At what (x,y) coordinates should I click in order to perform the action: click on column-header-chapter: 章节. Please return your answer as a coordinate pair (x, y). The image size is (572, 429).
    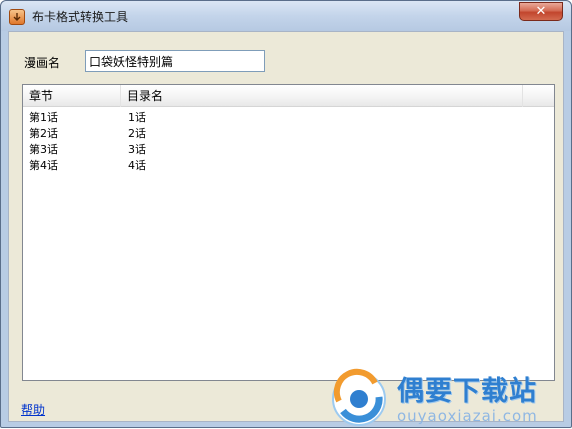
    Looking at the image, I should click on (72, 96).